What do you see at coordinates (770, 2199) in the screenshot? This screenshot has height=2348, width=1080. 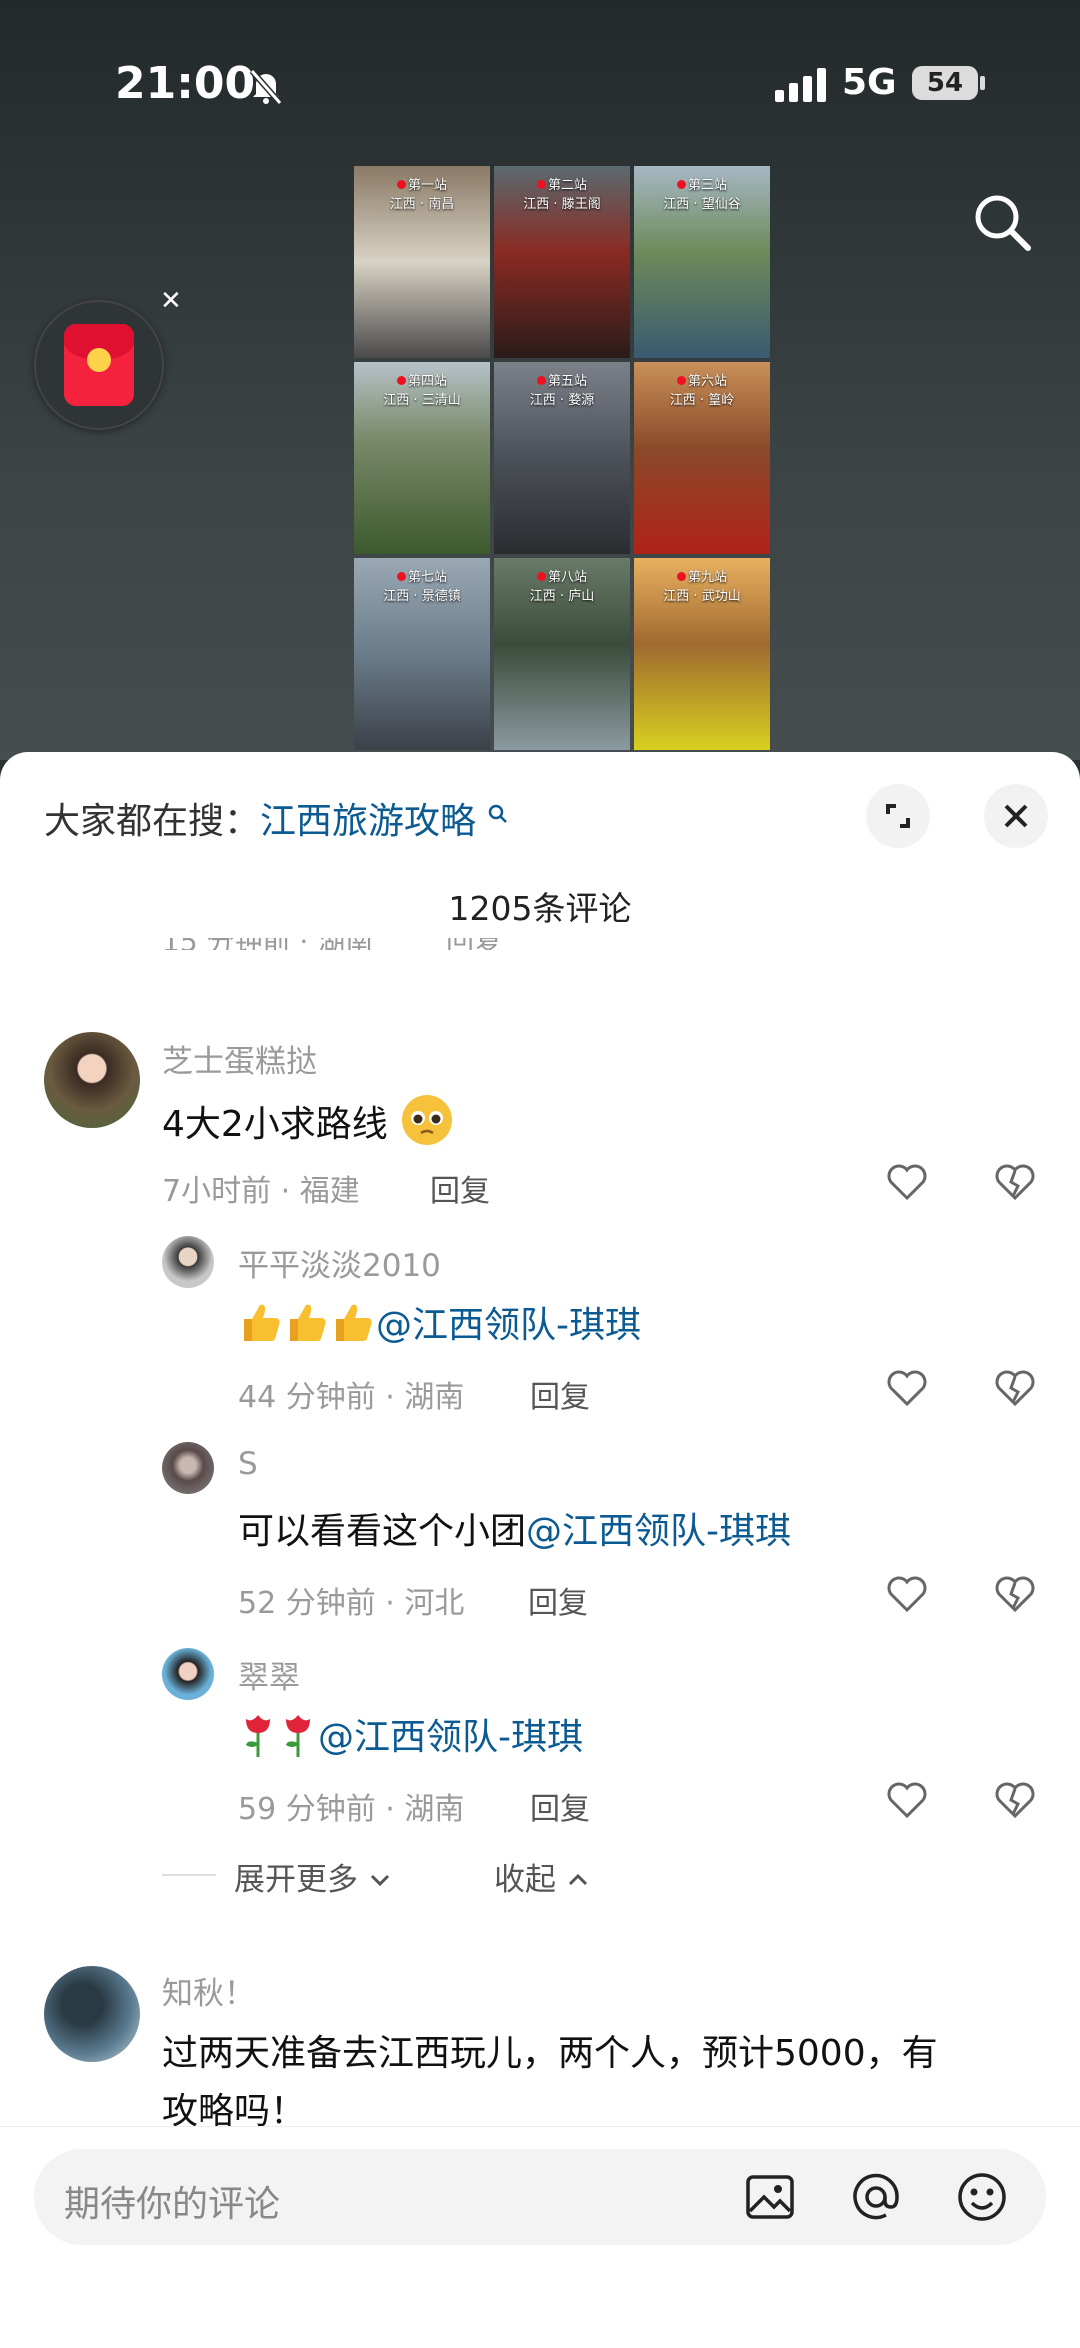 I see `image-icon` at bounding box center [770, 2199].